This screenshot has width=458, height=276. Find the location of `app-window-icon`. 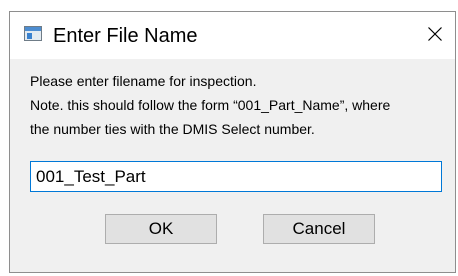

app-window-icon is located at coordinates (33, 33).